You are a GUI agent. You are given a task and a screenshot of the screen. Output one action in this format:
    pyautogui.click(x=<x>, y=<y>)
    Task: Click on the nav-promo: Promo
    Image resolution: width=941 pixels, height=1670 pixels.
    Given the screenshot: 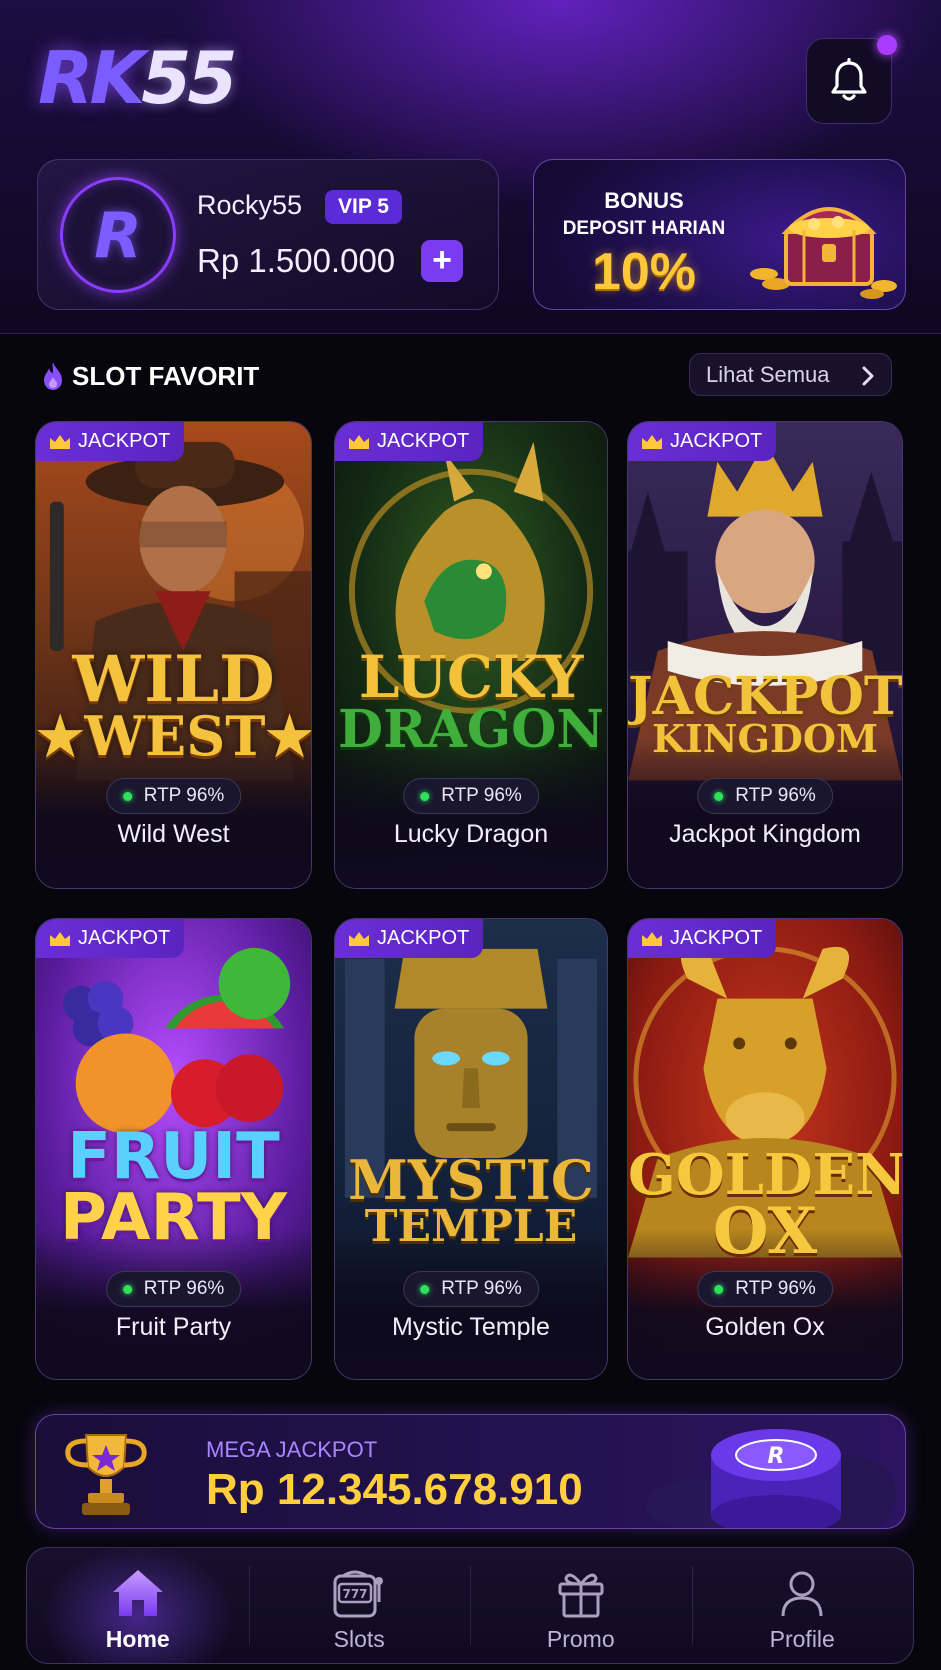 What is the action you would take?
    pyautogui.click(x=581, y=1605)
    